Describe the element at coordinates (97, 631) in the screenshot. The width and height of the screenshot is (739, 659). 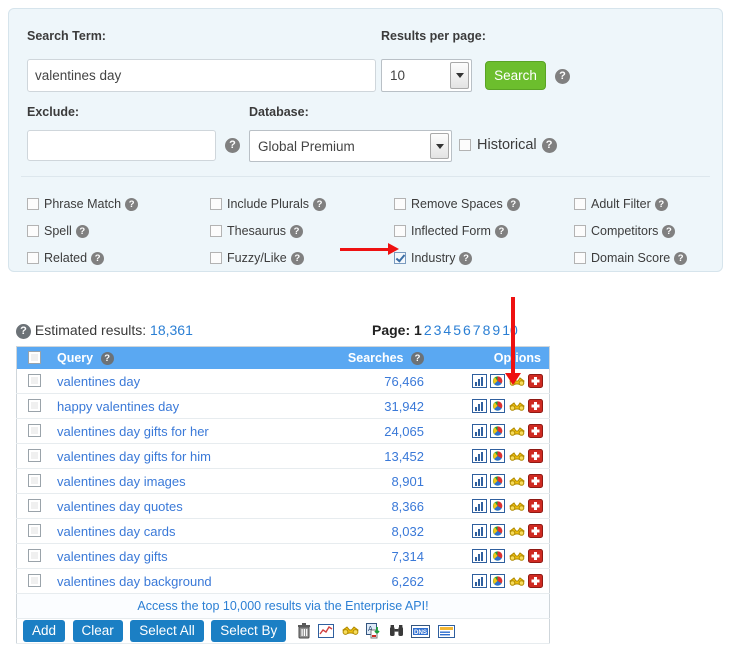
I see `clear-button: Clear` at that location.